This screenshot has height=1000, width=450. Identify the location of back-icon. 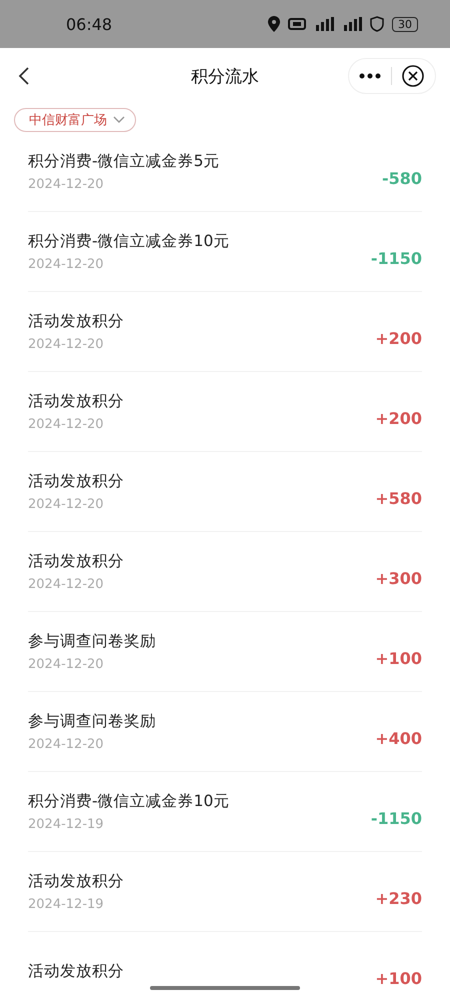
(24, 76).